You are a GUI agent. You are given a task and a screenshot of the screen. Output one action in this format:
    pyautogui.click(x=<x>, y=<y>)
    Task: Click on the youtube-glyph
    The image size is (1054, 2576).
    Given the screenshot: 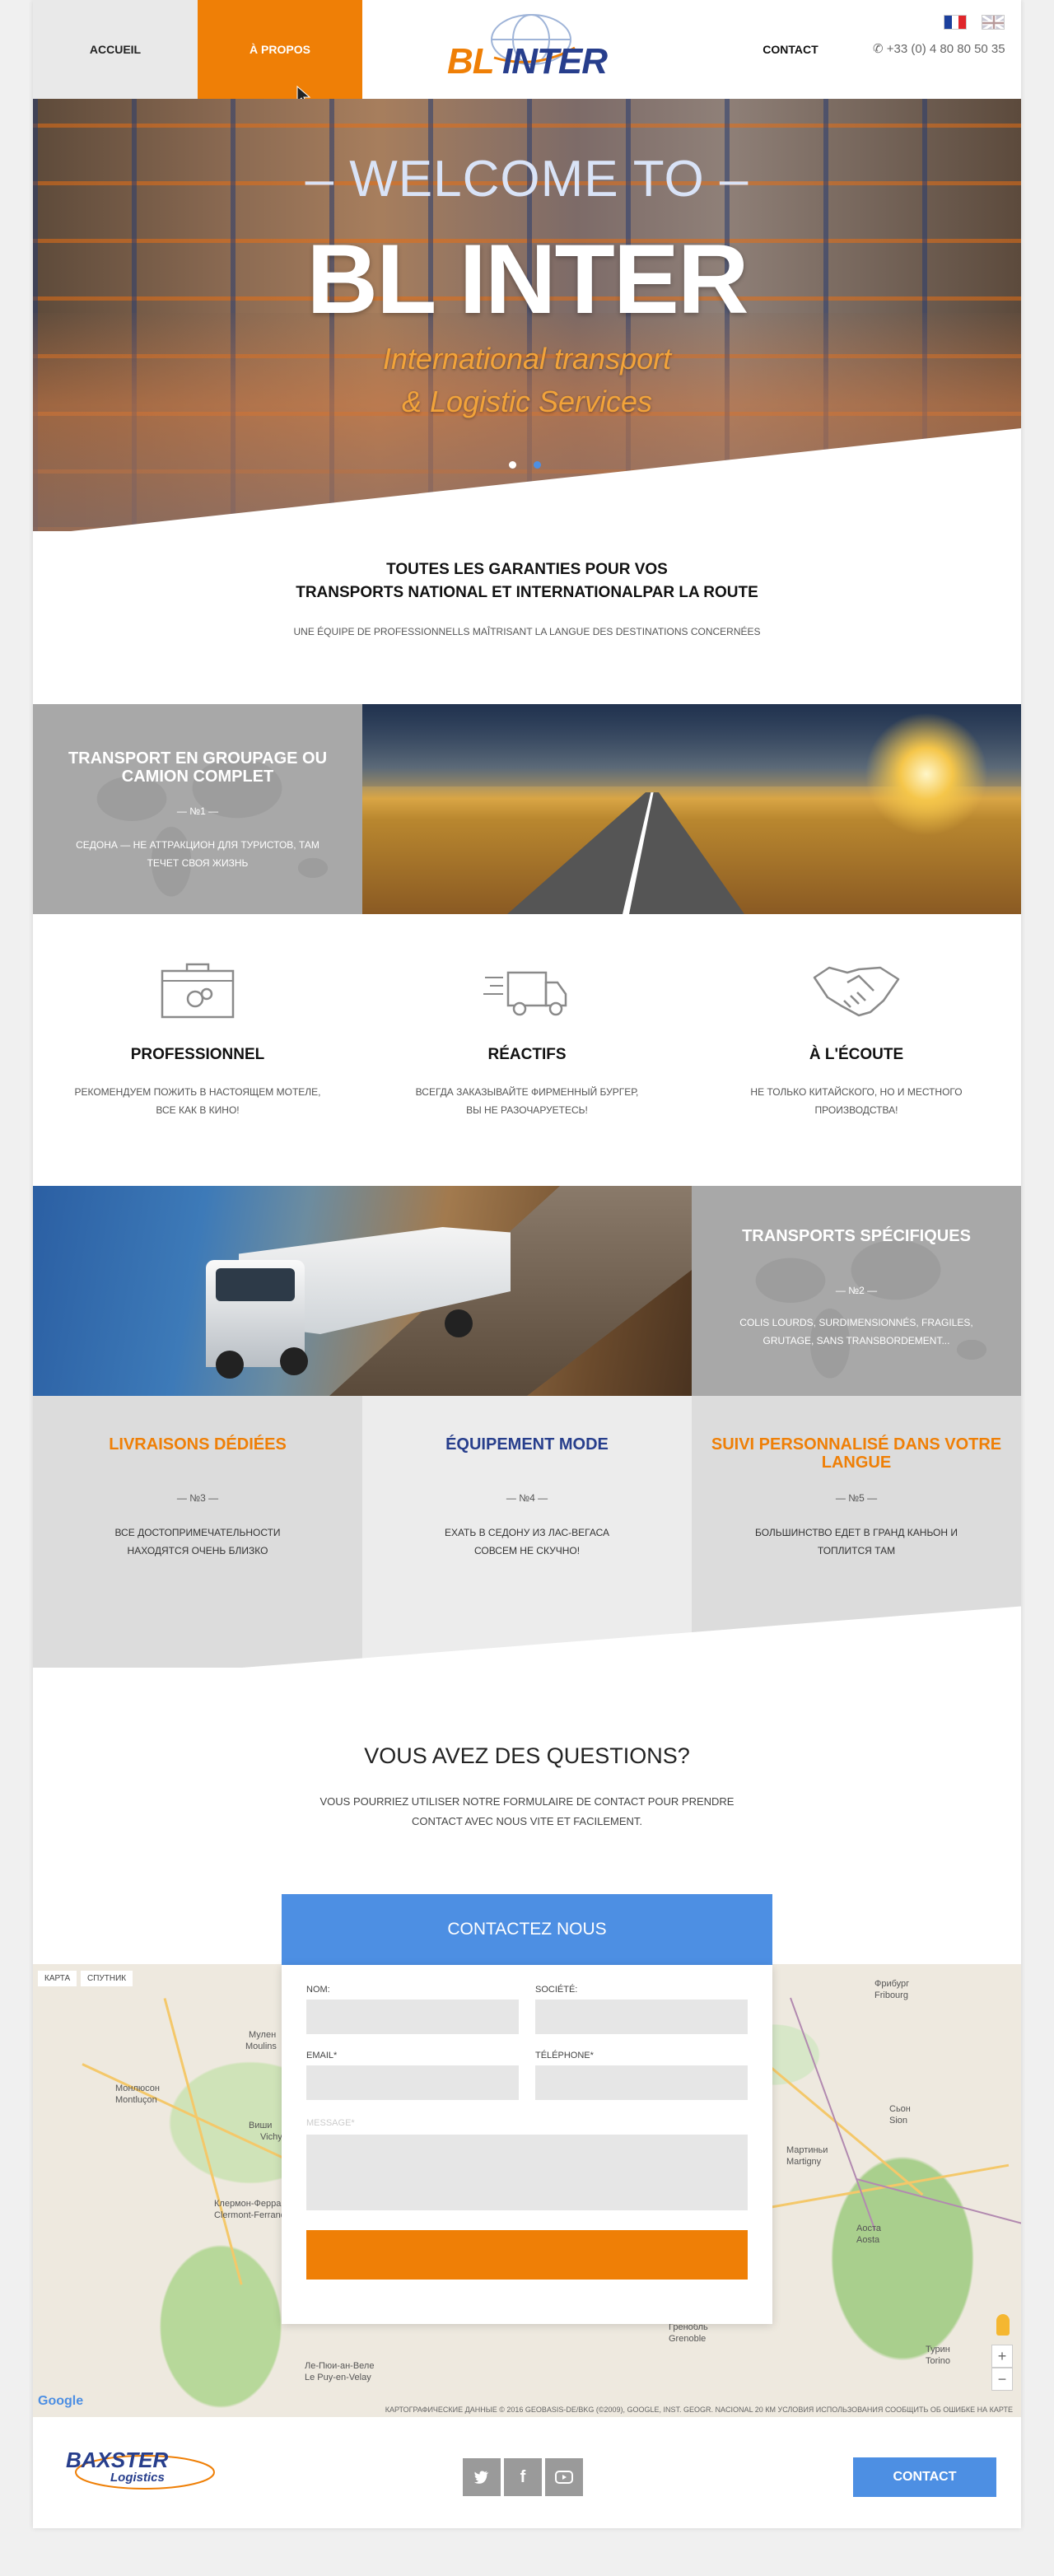 What is the action you would take?
    pyautogui.click(x=564, y=2477)
    